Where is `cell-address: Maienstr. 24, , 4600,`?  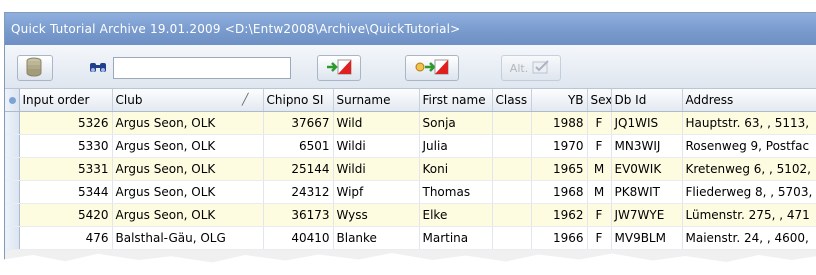
cell-address: Maienstr. 24, , 4600, is located at coordinates (749, 238).